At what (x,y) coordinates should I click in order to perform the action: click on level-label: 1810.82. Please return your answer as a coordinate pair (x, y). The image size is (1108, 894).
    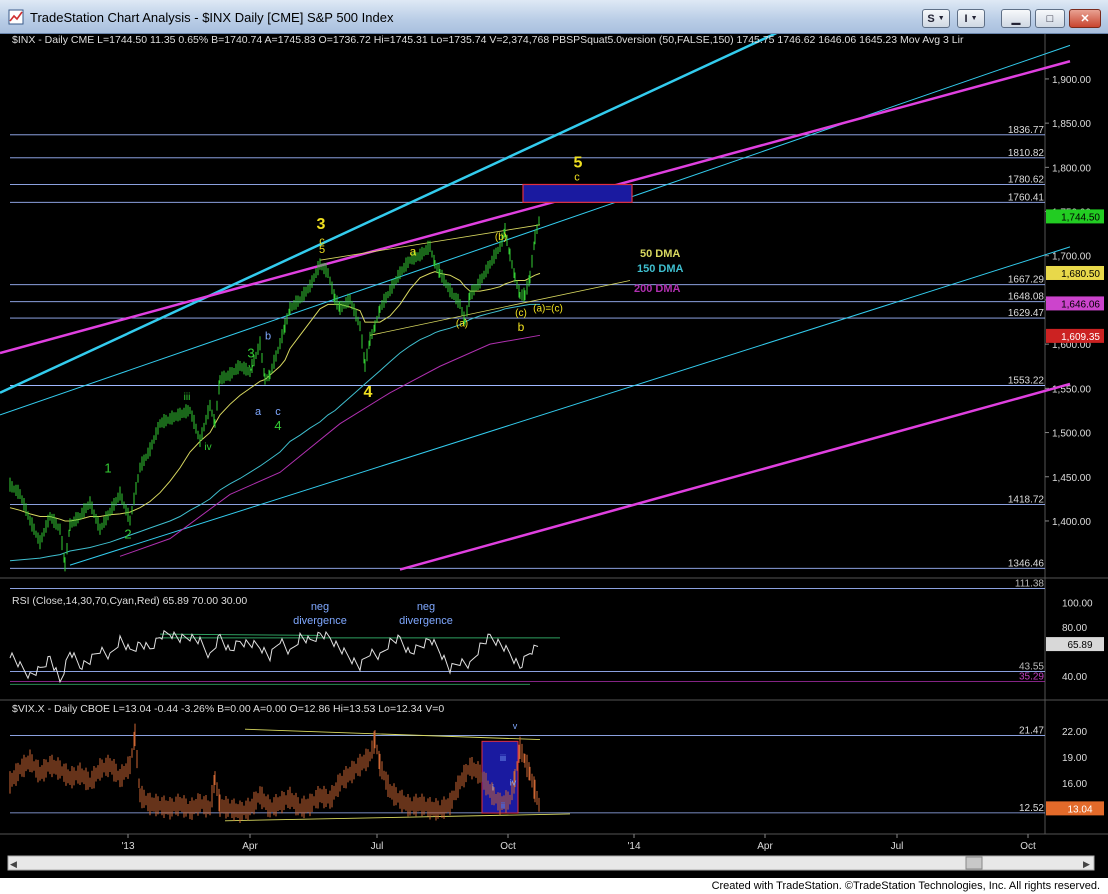
    Looking at the image, I should click on (1026, 153).